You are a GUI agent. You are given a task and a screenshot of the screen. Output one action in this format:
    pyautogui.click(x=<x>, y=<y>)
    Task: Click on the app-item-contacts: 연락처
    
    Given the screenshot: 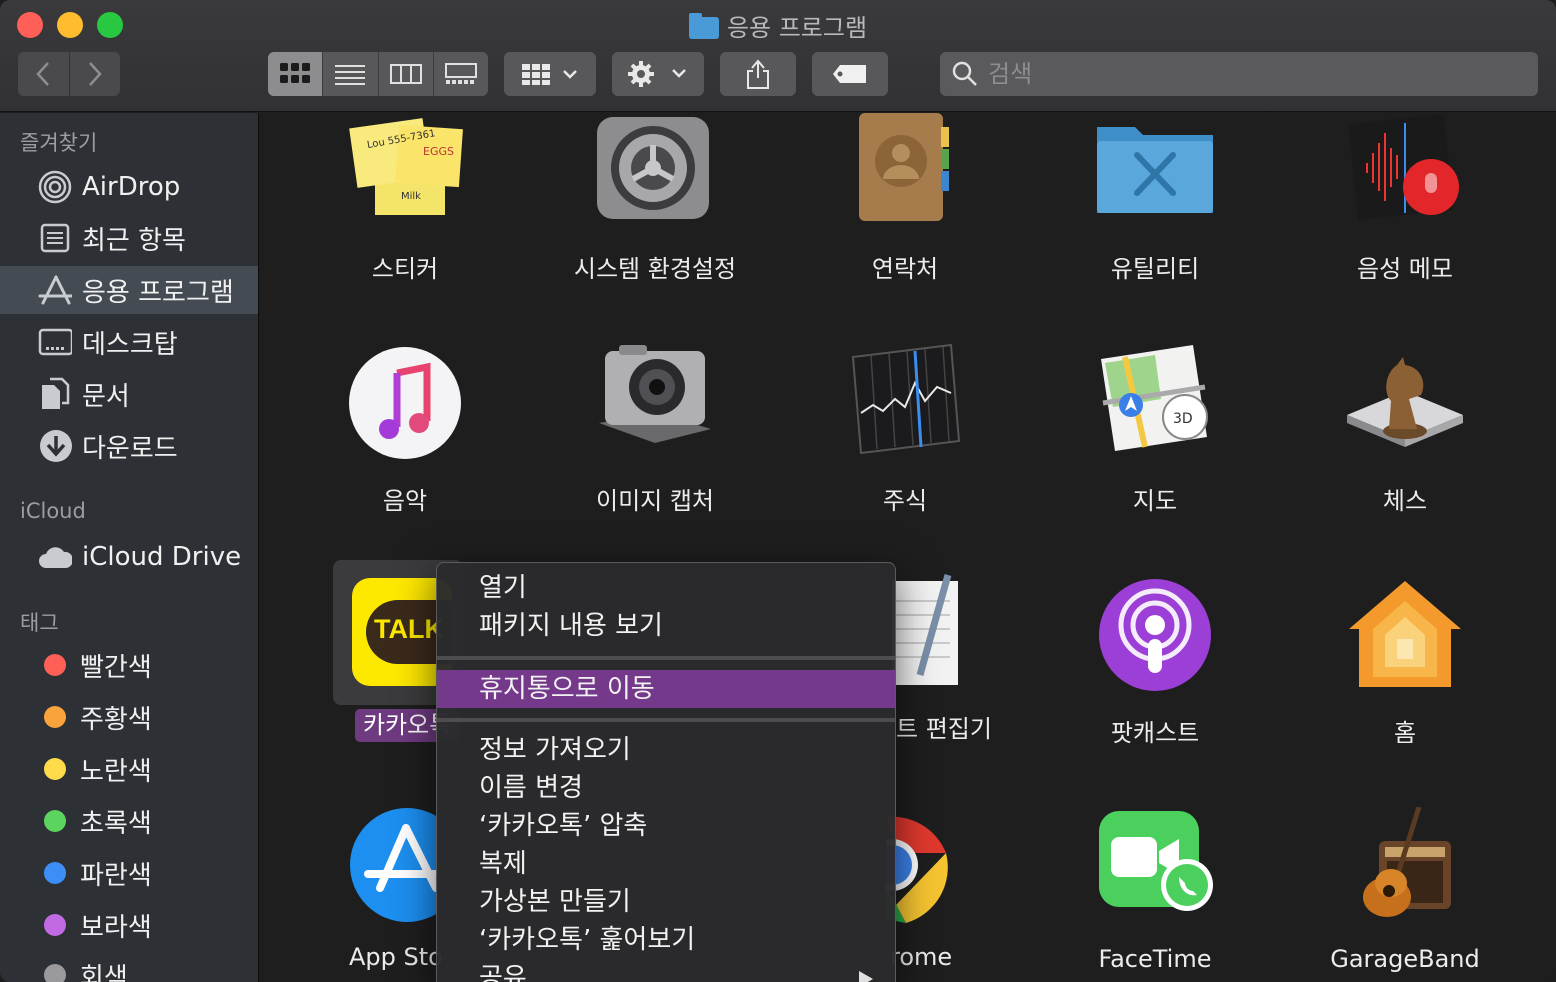 What is the action you would take?
    pyautogui.click(x=905, y=198)
    